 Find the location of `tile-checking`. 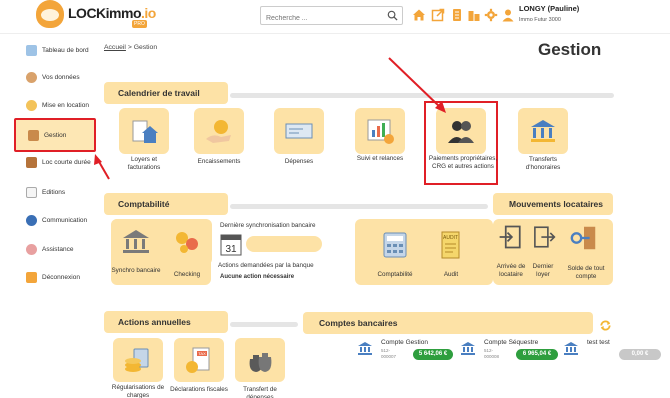

tile-checking is located at coordinates (187, 242).